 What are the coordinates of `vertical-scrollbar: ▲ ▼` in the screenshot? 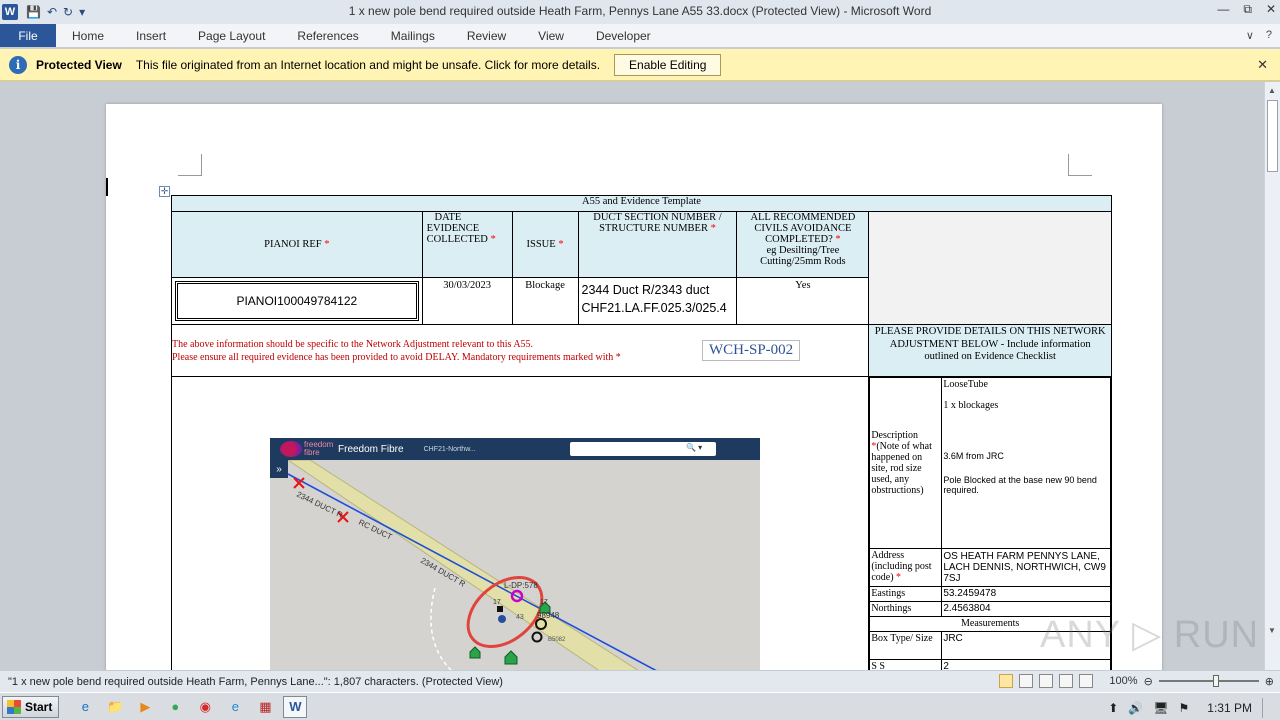 It's located at (1272, 376).